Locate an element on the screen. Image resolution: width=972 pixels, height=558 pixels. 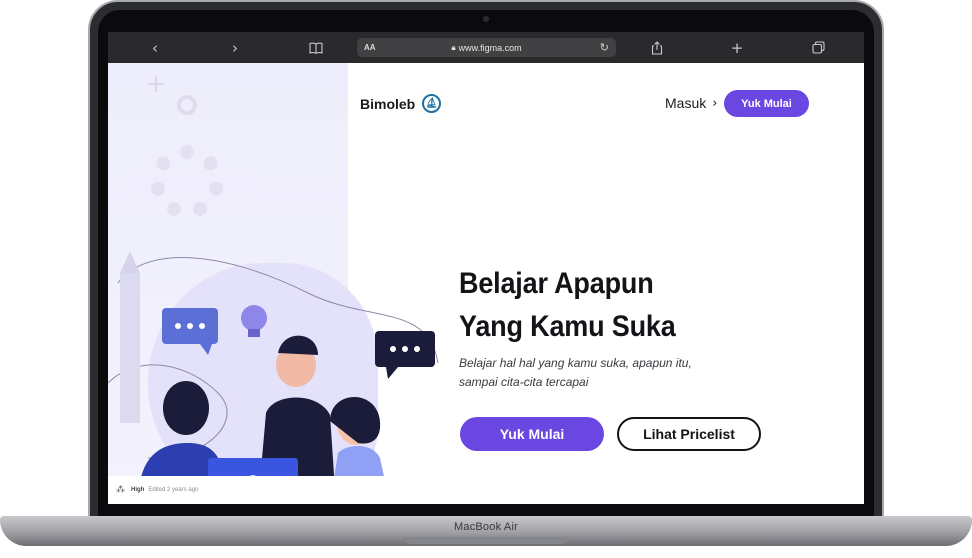
login-link: Masuk › is located at coordinates (691, 103).